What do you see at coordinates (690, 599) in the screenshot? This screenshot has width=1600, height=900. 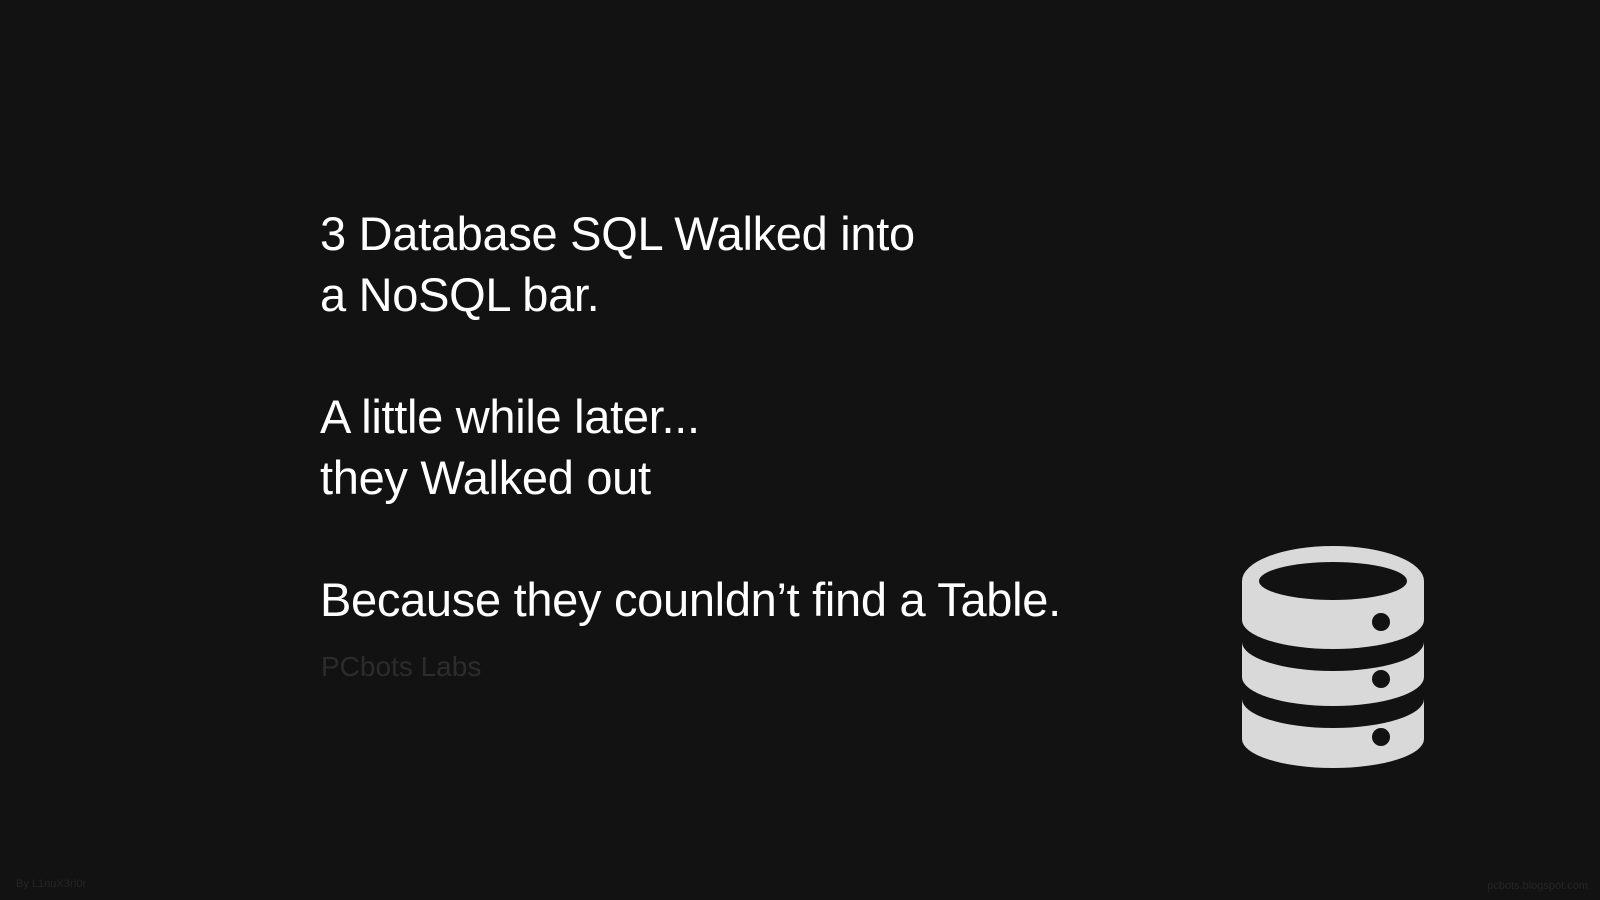 I see `joke-punchline: Because they counldn’t find a Table.` at bounding box center [690, 599].